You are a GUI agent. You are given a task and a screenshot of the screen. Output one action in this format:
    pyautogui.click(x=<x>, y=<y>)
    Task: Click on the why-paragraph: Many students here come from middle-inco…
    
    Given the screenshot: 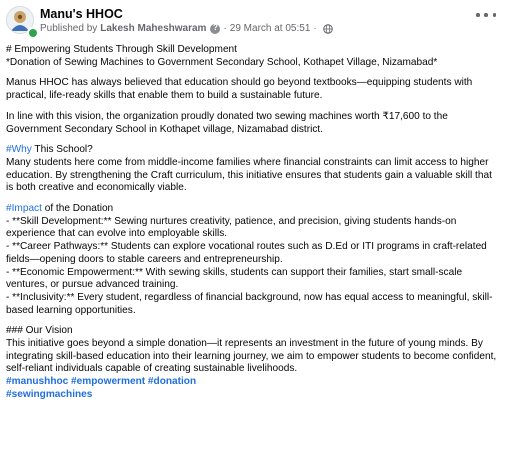 What is the action you would take?
    pyautogui.click(x=249, y=175)
    